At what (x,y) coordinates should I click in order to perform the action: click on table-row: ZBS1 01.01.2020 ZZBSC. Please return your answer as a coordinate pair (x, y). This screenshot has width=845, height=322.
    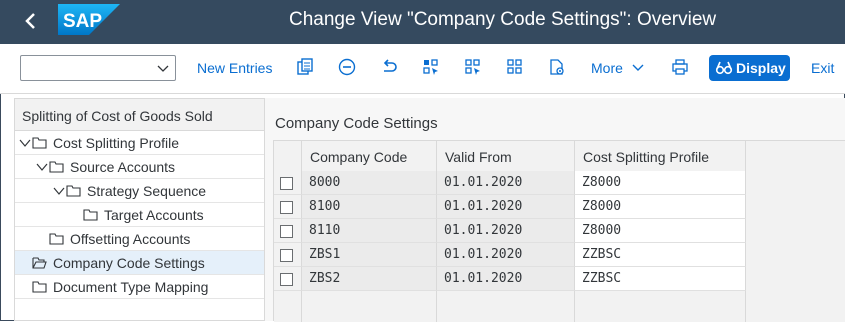
    Looking at the image, I should click on (510, 255).